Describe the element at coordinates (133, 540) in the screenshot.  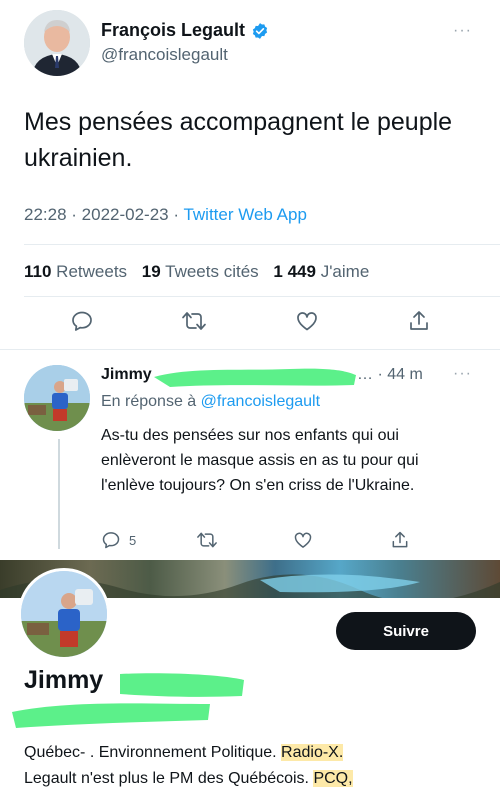
I see `reply-count: 5` at that location.